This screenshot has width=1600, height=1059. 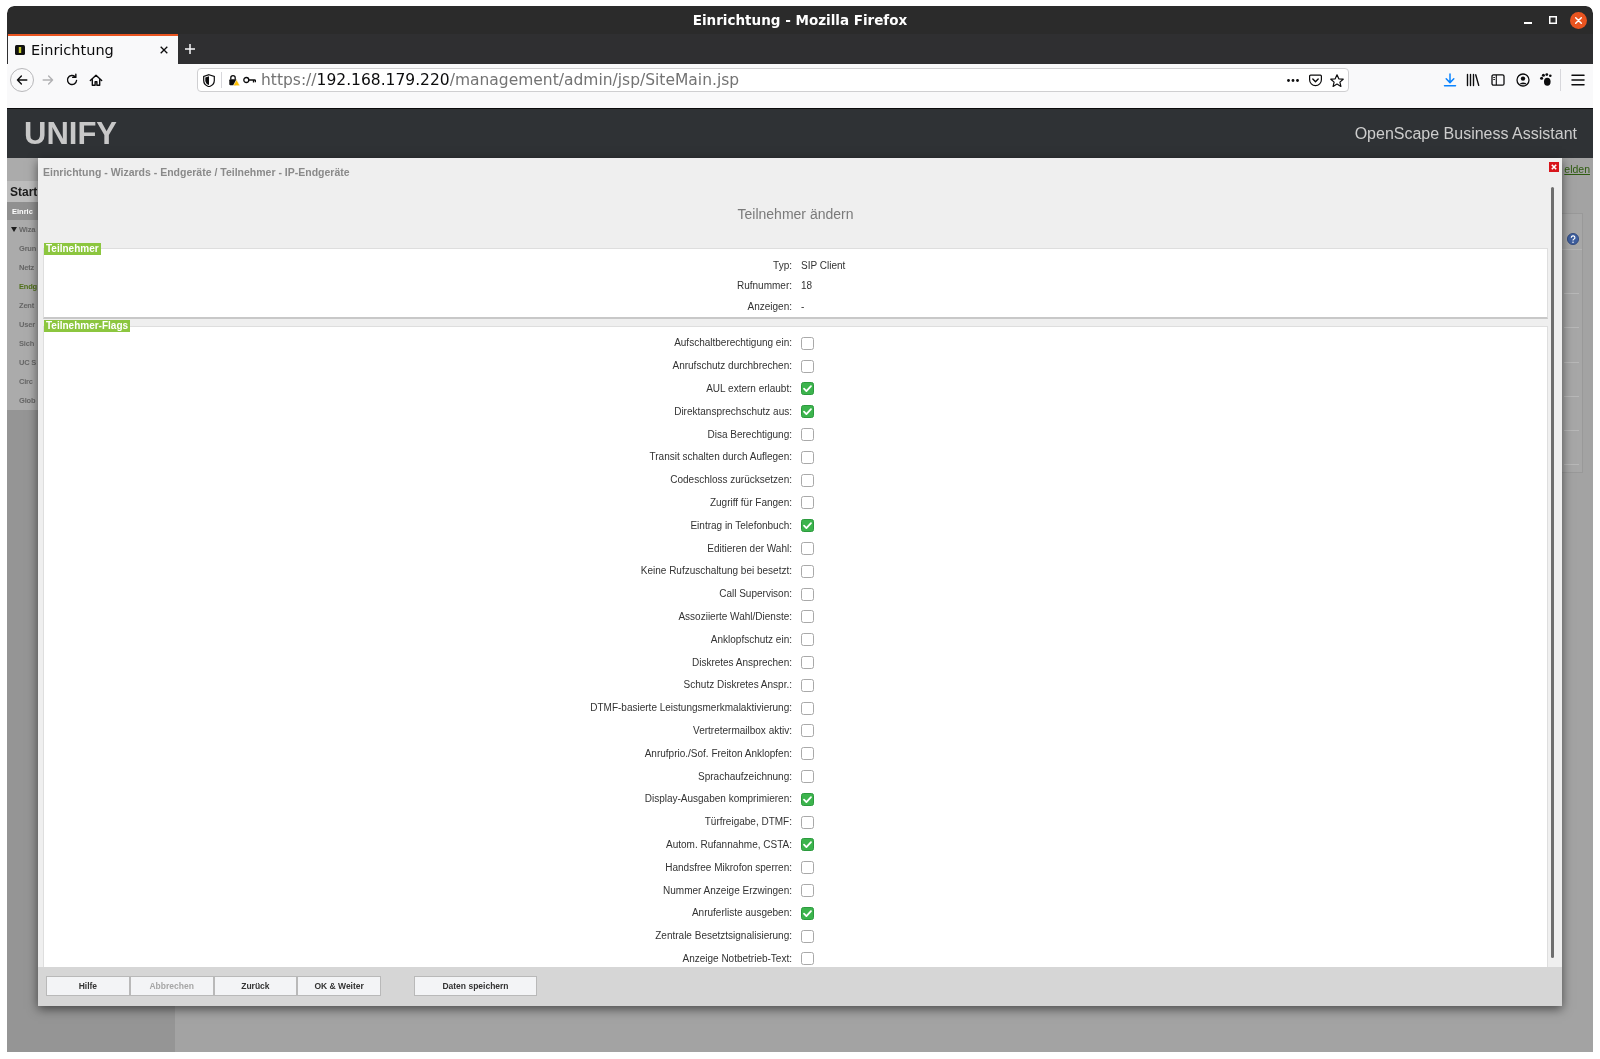 I want to click on field-label: Typ:, so click(x=782, y=265).